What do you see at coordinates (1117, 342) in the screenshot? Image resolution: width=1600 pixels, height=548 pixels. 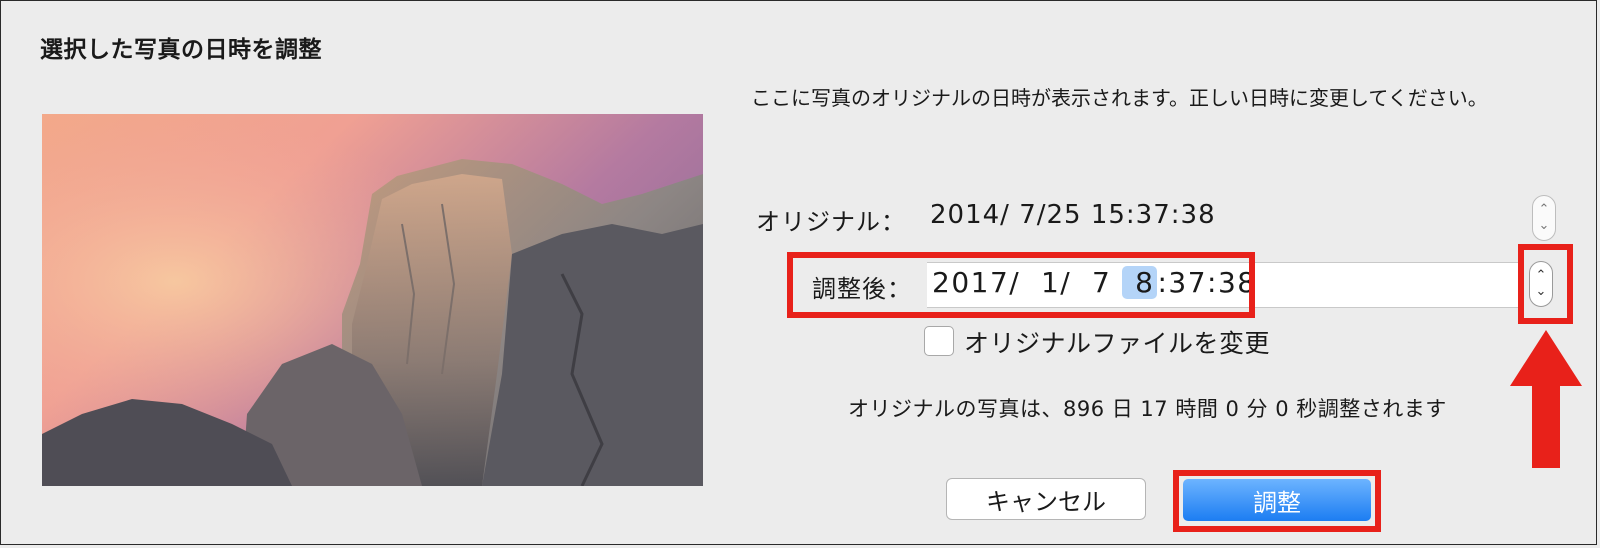 I see `modify-original-label: オリジナルファイルを変更` at bounding box center [1117, 342].